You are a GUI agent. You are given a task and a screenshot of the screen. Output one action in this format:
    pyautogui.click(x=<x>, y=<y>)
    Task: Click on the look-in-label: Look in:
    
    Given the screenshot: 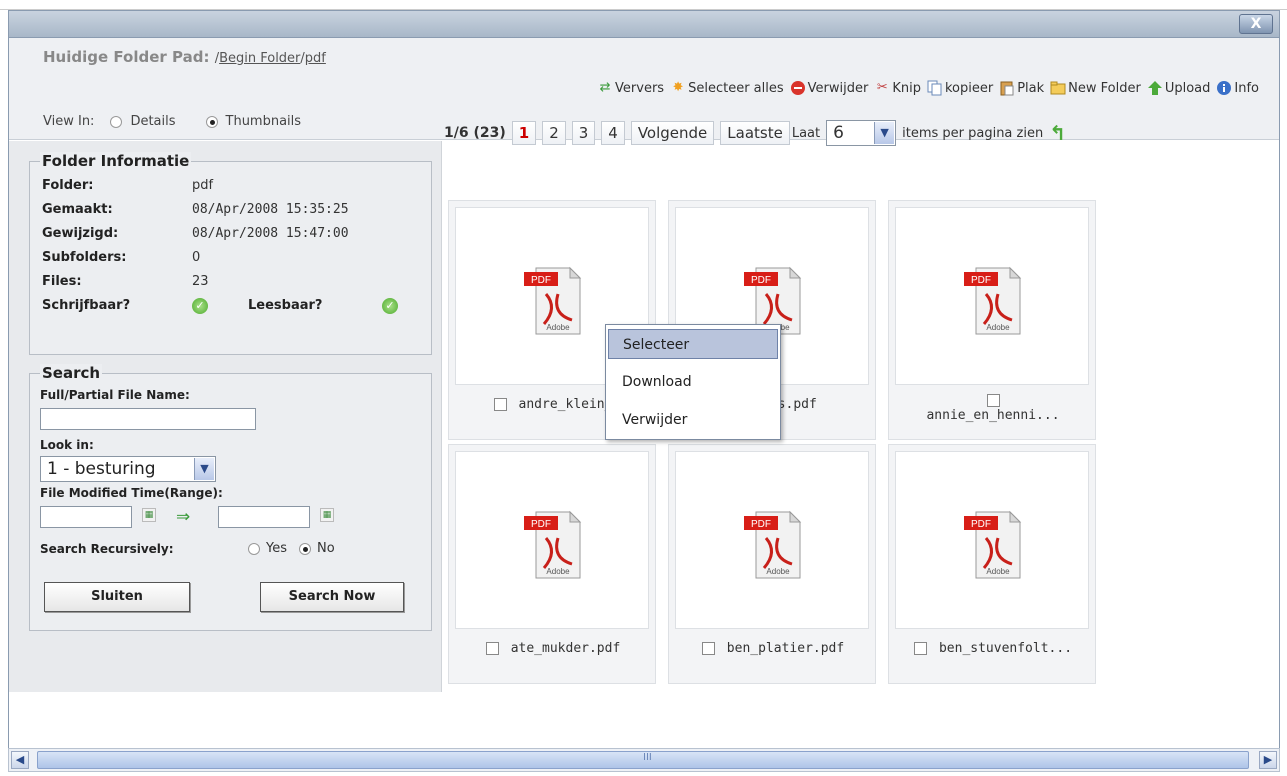 What is the action you would take?
    pyautogui.click(x=67, y=445)
    